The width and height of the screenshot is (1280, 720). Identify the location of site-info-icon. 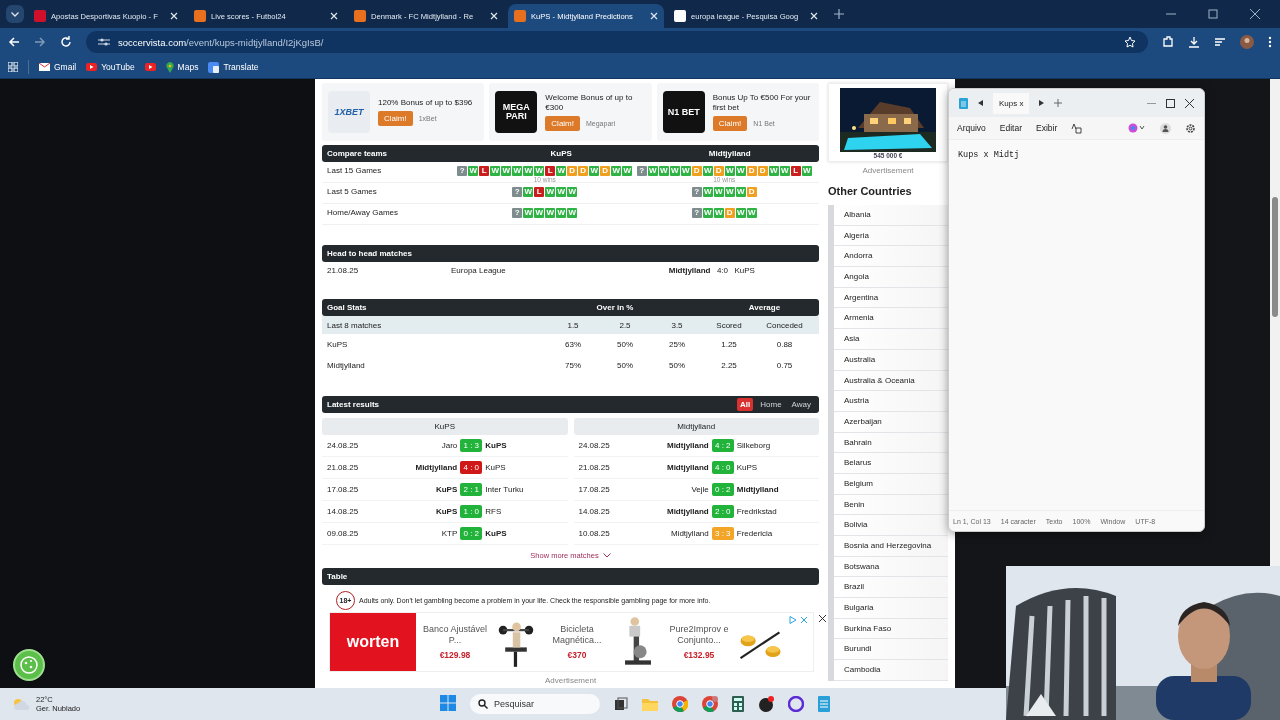
(104, 42).